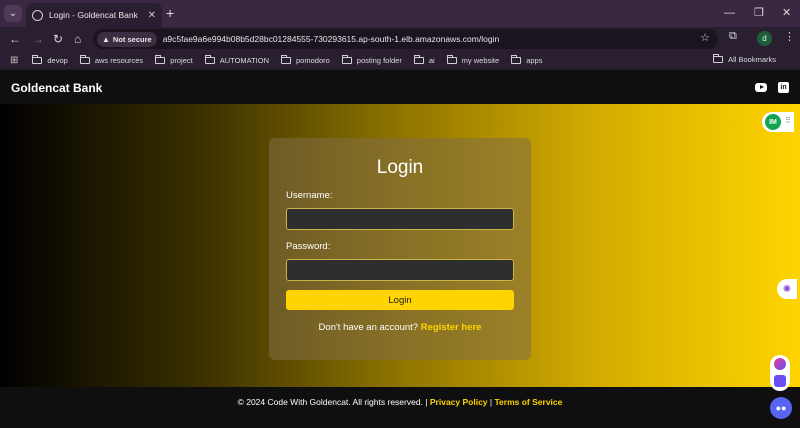  What do you see at coordinates (38, 39) in the screenshot?
I see `forward-icon: →` at bounding box center [38, 39].